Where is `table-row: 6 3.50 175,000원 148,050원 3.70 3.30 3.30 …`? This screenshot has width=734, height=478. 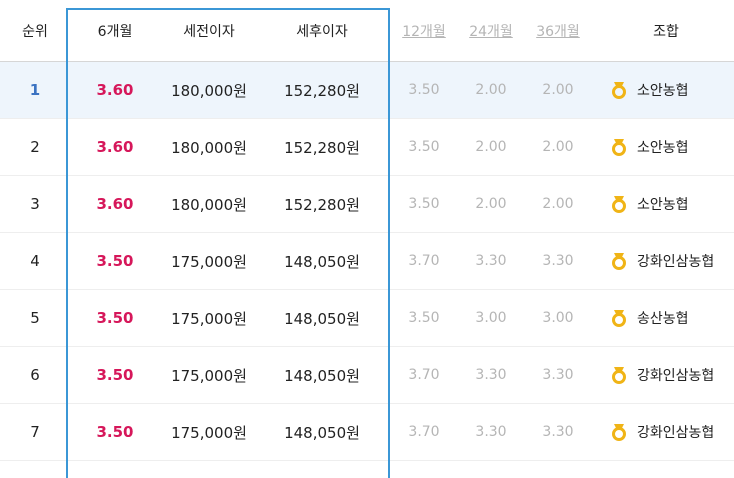 table-row: 6 3.50 175,000원 148,050원 3.70 3.30 3.30 … is located at coordinates (367, 375).